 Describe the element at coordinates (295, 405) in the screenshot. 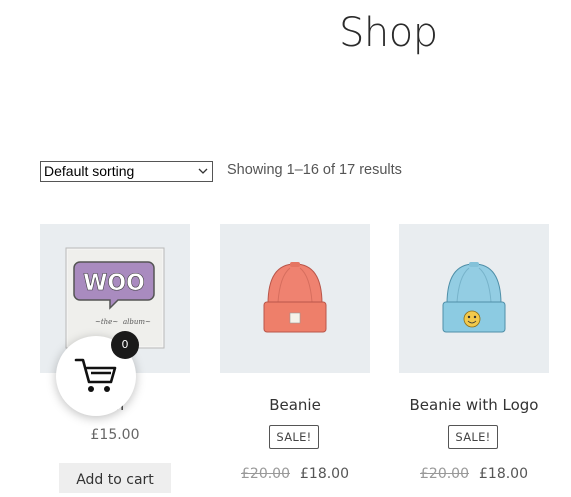

I see `product-title-beanie: Beanie` at that location.